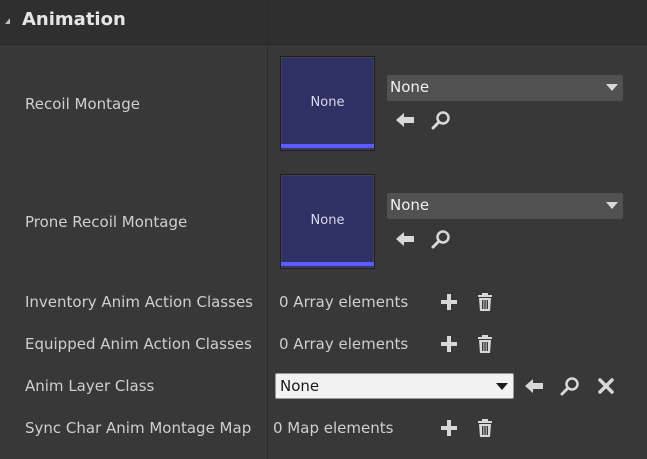 The image size is (647, 459). What do you see at coordinates (90, 386) in the screenshot?
I see `anim-layer-class-label: Anim Layer Class` at bounding box center [90, 386].